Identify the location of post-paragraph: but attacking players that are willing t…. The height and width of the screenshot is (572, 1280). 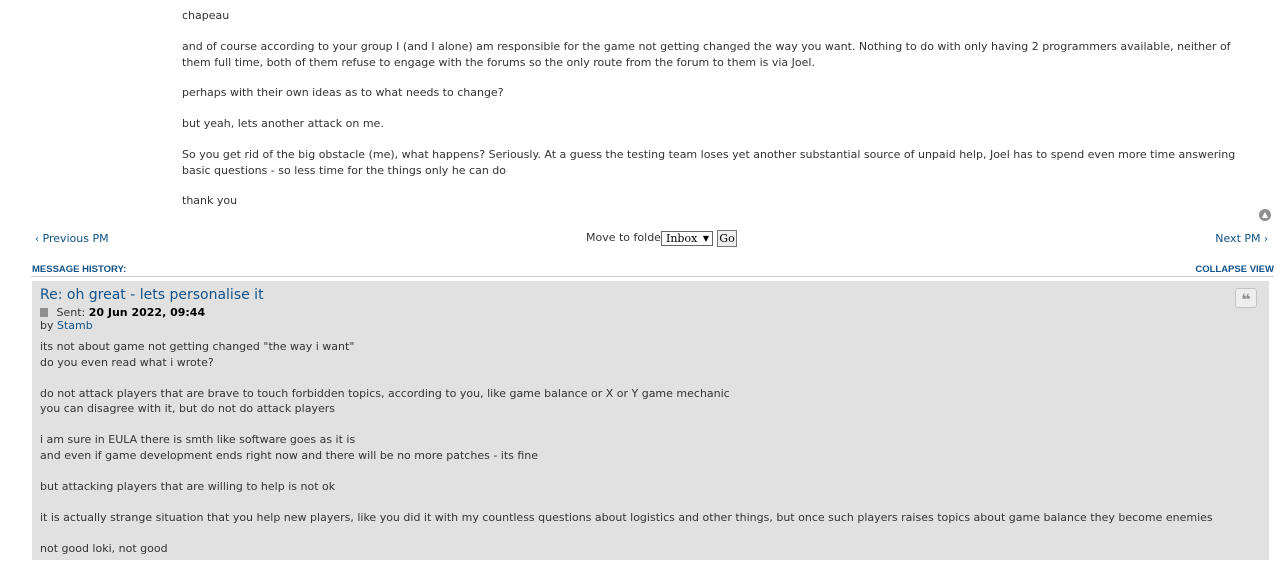
(650, 487).